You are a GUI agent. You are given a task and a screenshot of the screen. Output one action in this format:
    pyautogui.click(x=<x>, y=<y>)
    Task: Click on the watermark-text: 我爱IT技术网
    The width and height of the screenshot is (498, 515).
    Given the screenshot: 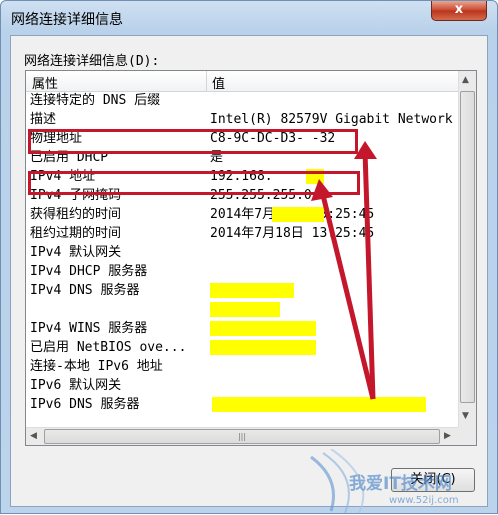 What is the action you would take?
    pyautogui.click(x=400, y=484)
    